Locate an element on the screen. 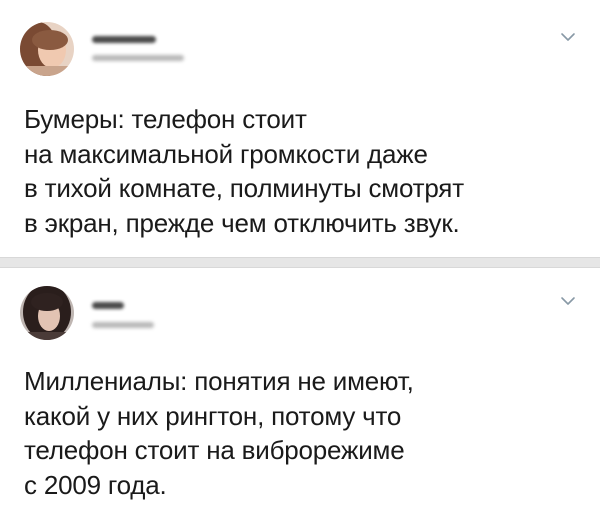 The height and width of the screenshot is (525, 600). tweet-text-line: Миллениалы: понятия не имеют, is located at coordinates (219, 381).